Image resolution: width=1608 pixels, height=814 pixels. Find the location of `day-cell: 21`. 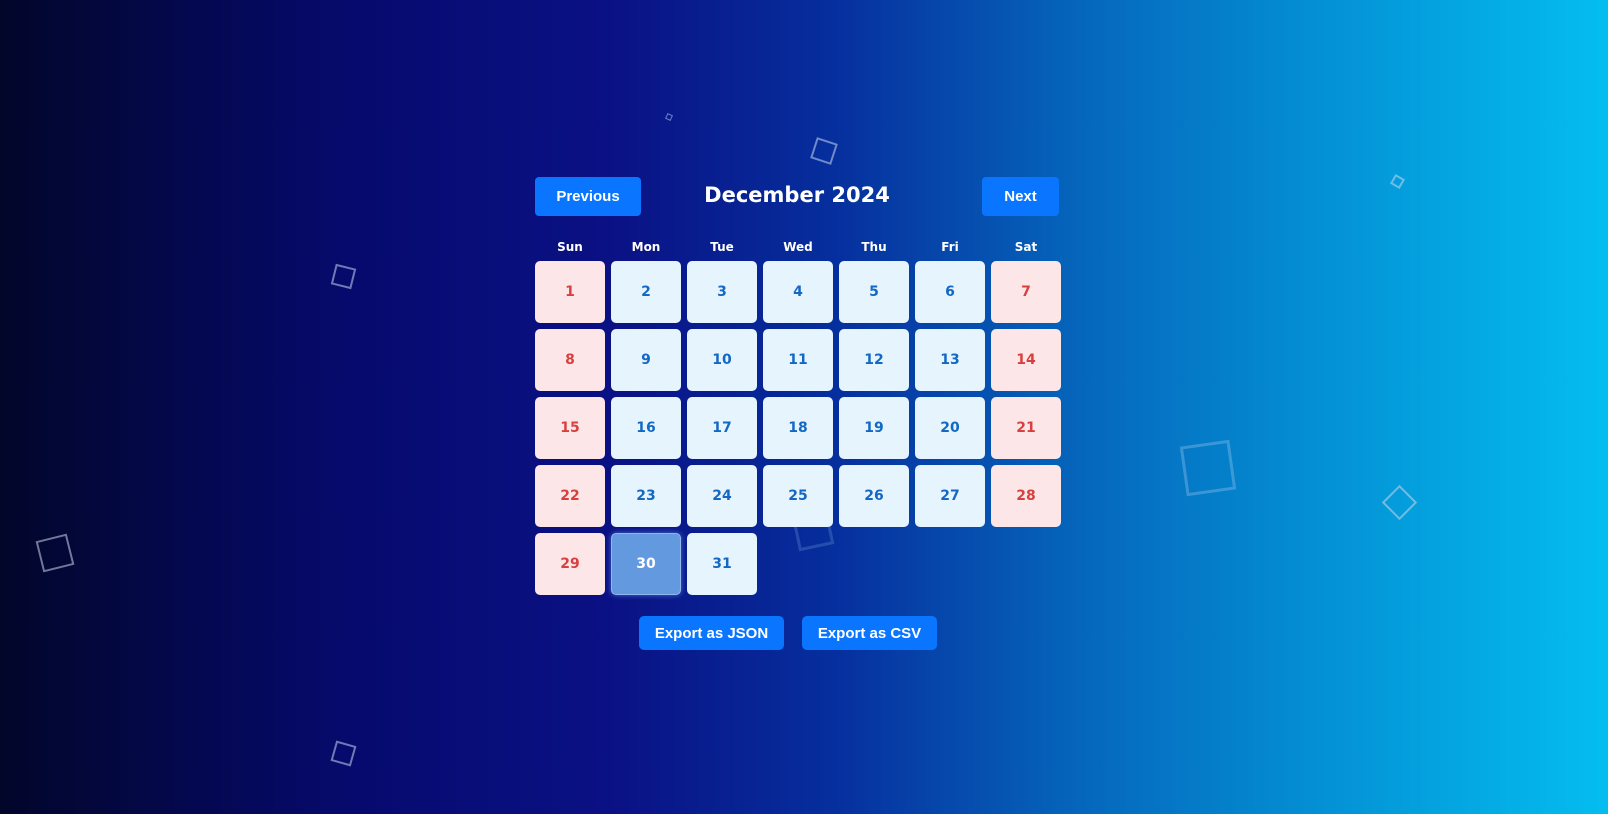

day-cell: 21 is located at coordinates (1026, 428).